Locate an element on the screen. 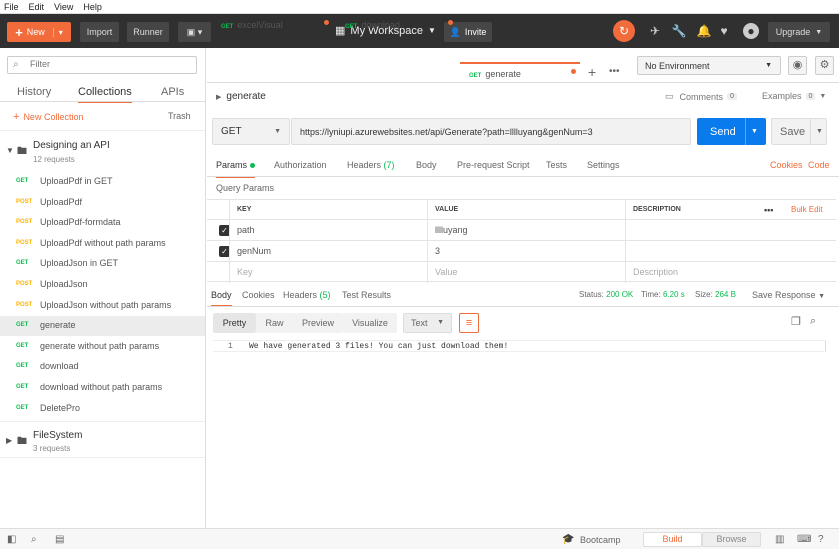 The height and width of the screenshot is (549, 839). sidebar-request-item: POST UploadPdf-formdata is located at coordinates (102, 223).